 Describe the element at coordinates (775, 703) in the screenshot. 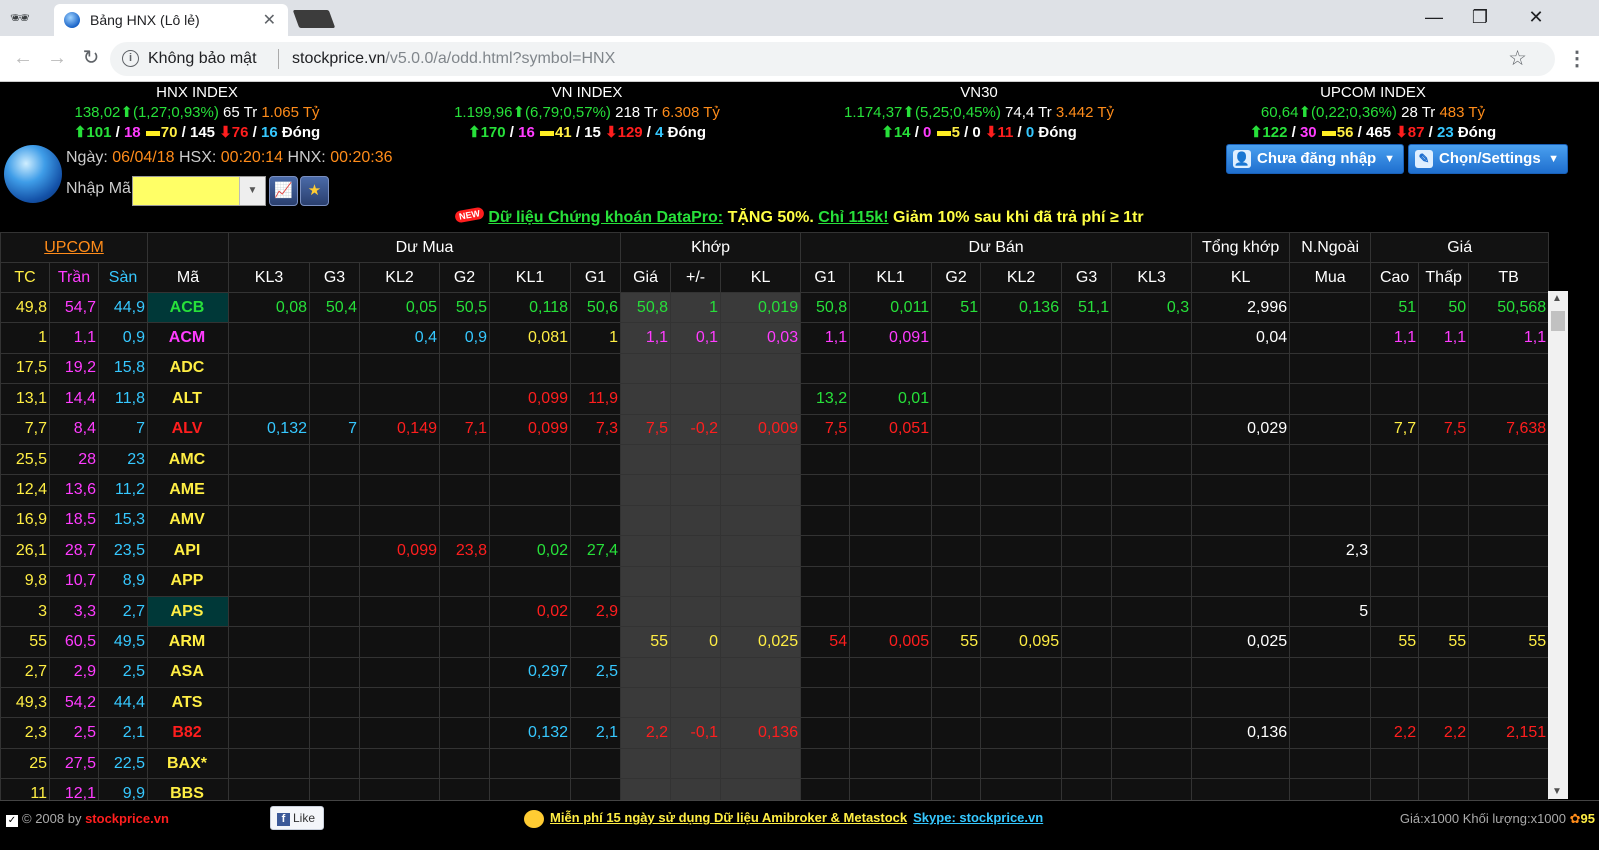

I see `stock-row: 49,3 54,2 44,4 ATS` at that location.